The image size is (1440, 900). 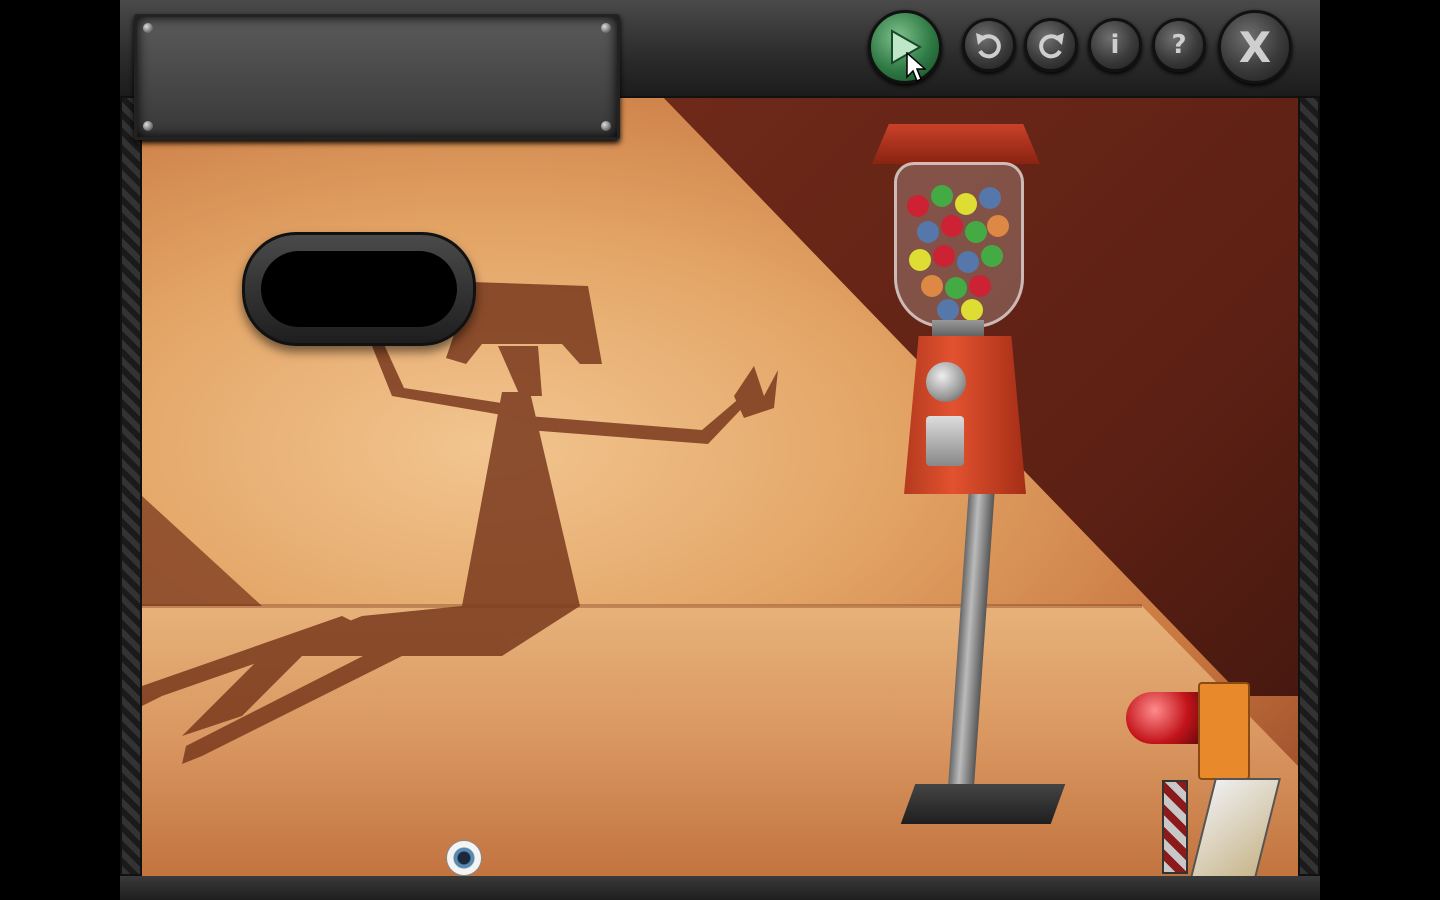 I want to click on mouse-cursor-icon, so click(x=916, y=67).